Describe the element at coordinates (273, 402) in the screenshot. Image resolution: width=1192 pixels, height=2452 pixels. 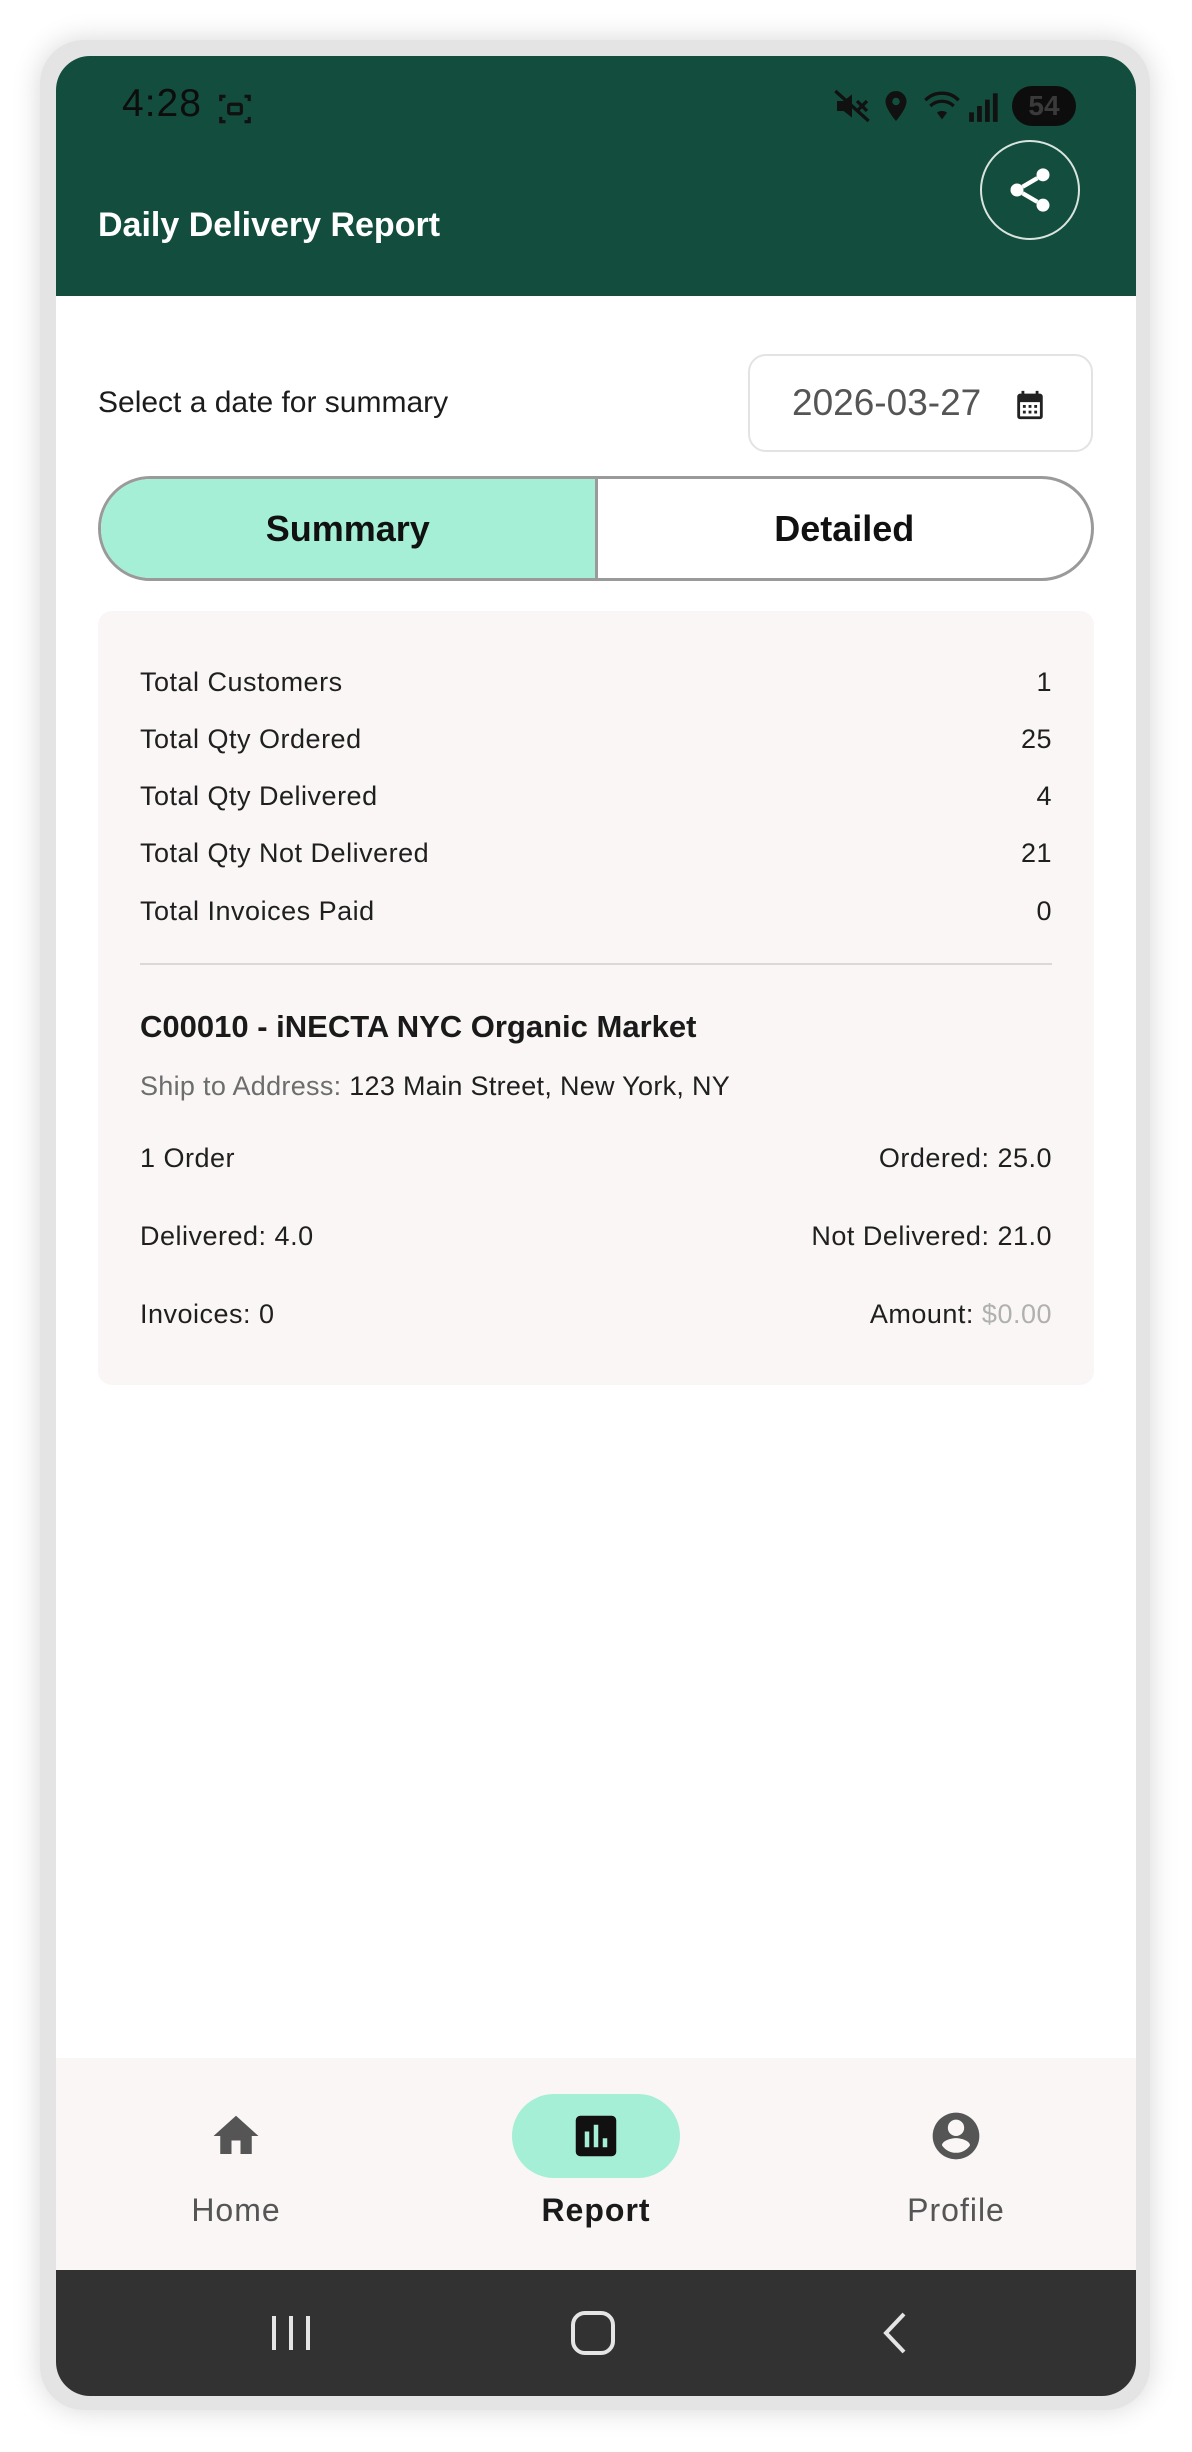
I see `date-label: Select a date for summary` at that location.